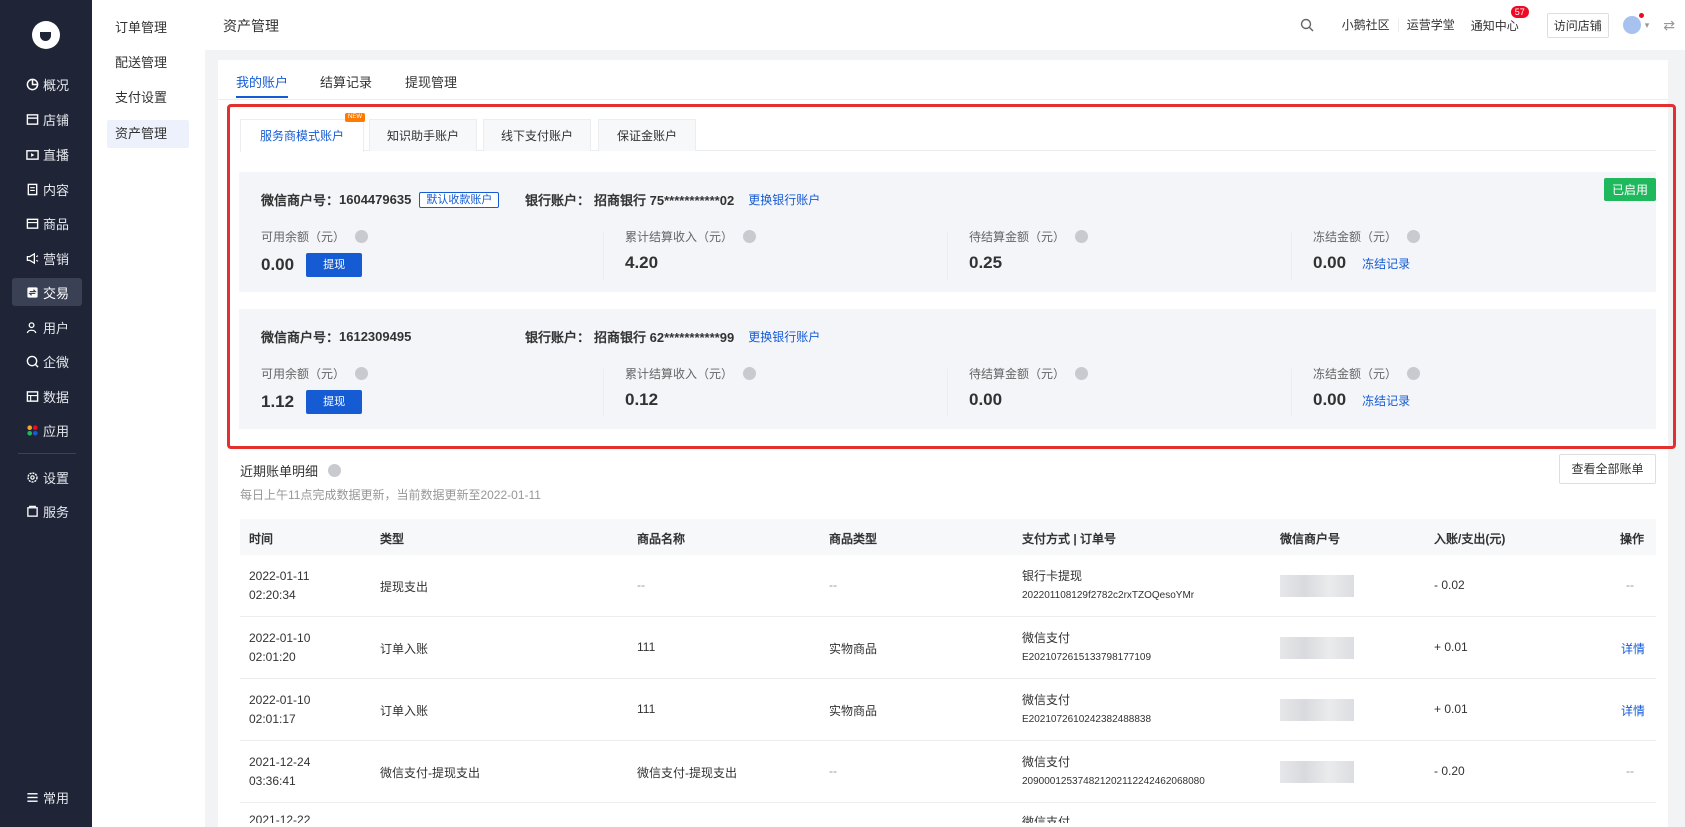 This screenshot has width=1685, height=827. I want to click on secondary-nav: 订单管理 配送管理 支付设置 资产管理, so click(148, 413).